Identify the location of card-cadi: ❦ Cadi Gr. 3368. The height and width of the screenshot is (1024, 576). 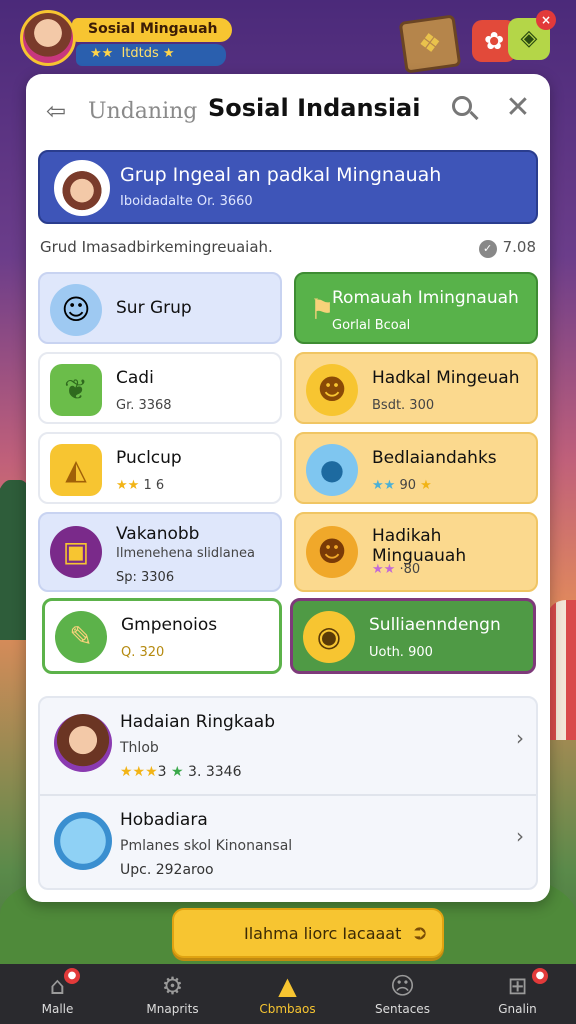
(160, 388).